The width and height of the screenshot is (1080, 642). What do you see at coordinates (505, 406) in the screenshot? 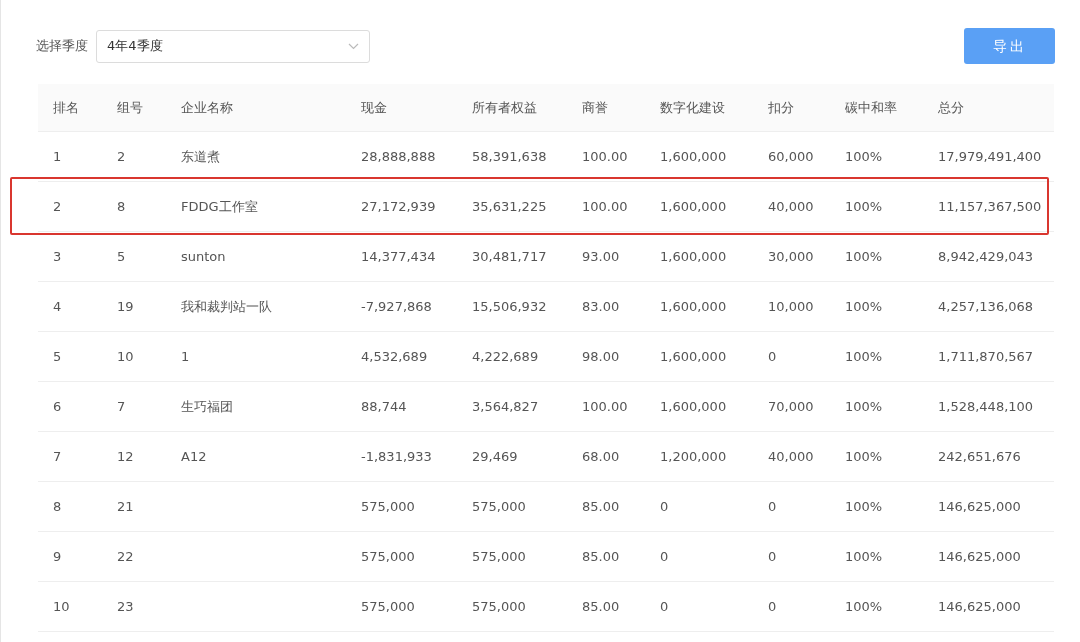
I see `table-cell: 3,564,827` at bounding box center [505, 406].